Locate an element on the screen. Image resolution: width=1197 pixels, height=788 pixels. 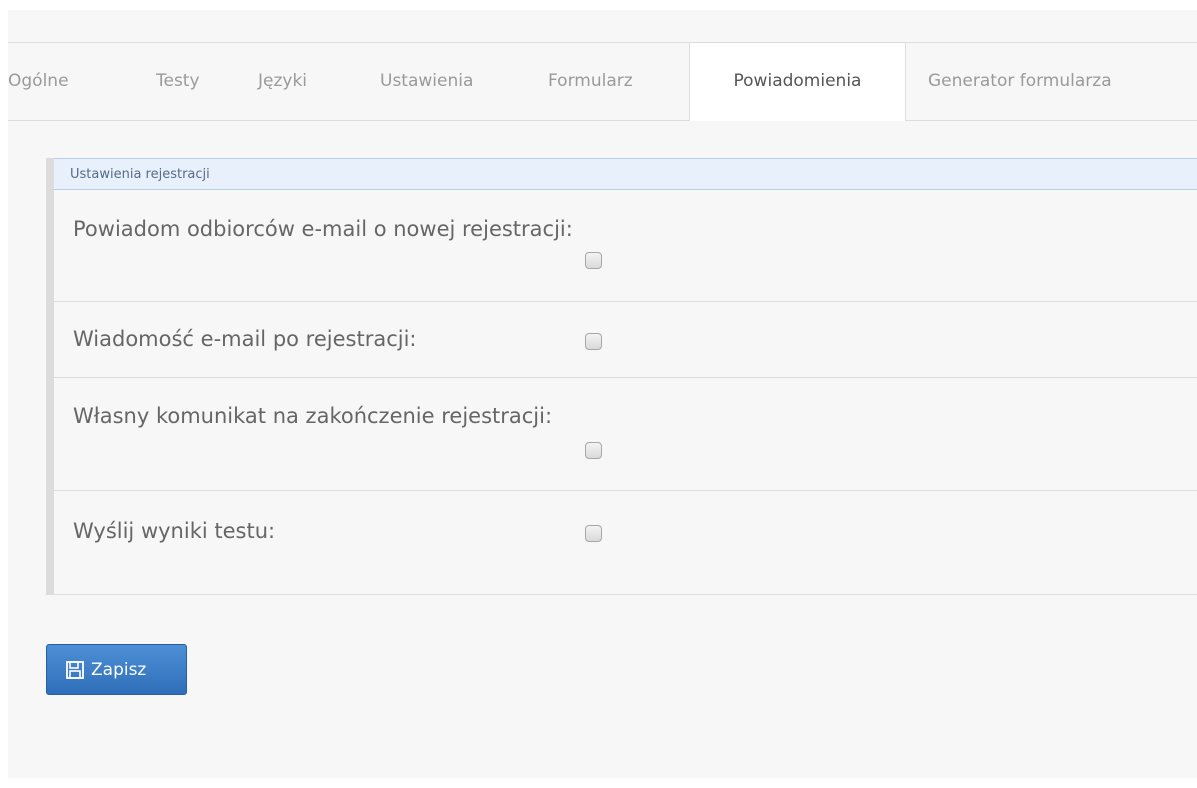
row-label: Wyślij wyniki testu: is located at coordinates (174, 531).